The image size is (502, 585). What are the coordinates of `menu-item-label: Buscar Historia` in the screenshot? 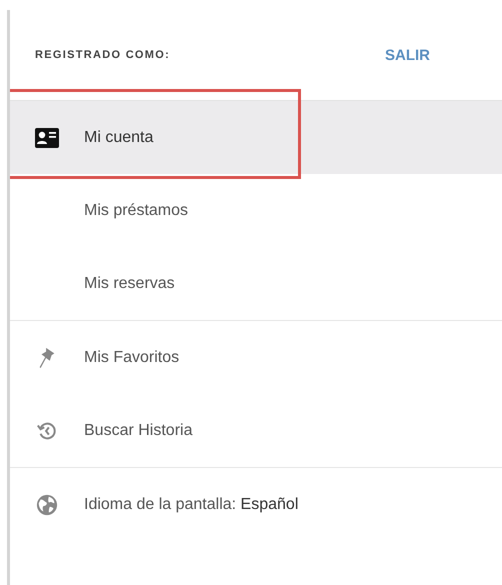 It's located at (138, 431).